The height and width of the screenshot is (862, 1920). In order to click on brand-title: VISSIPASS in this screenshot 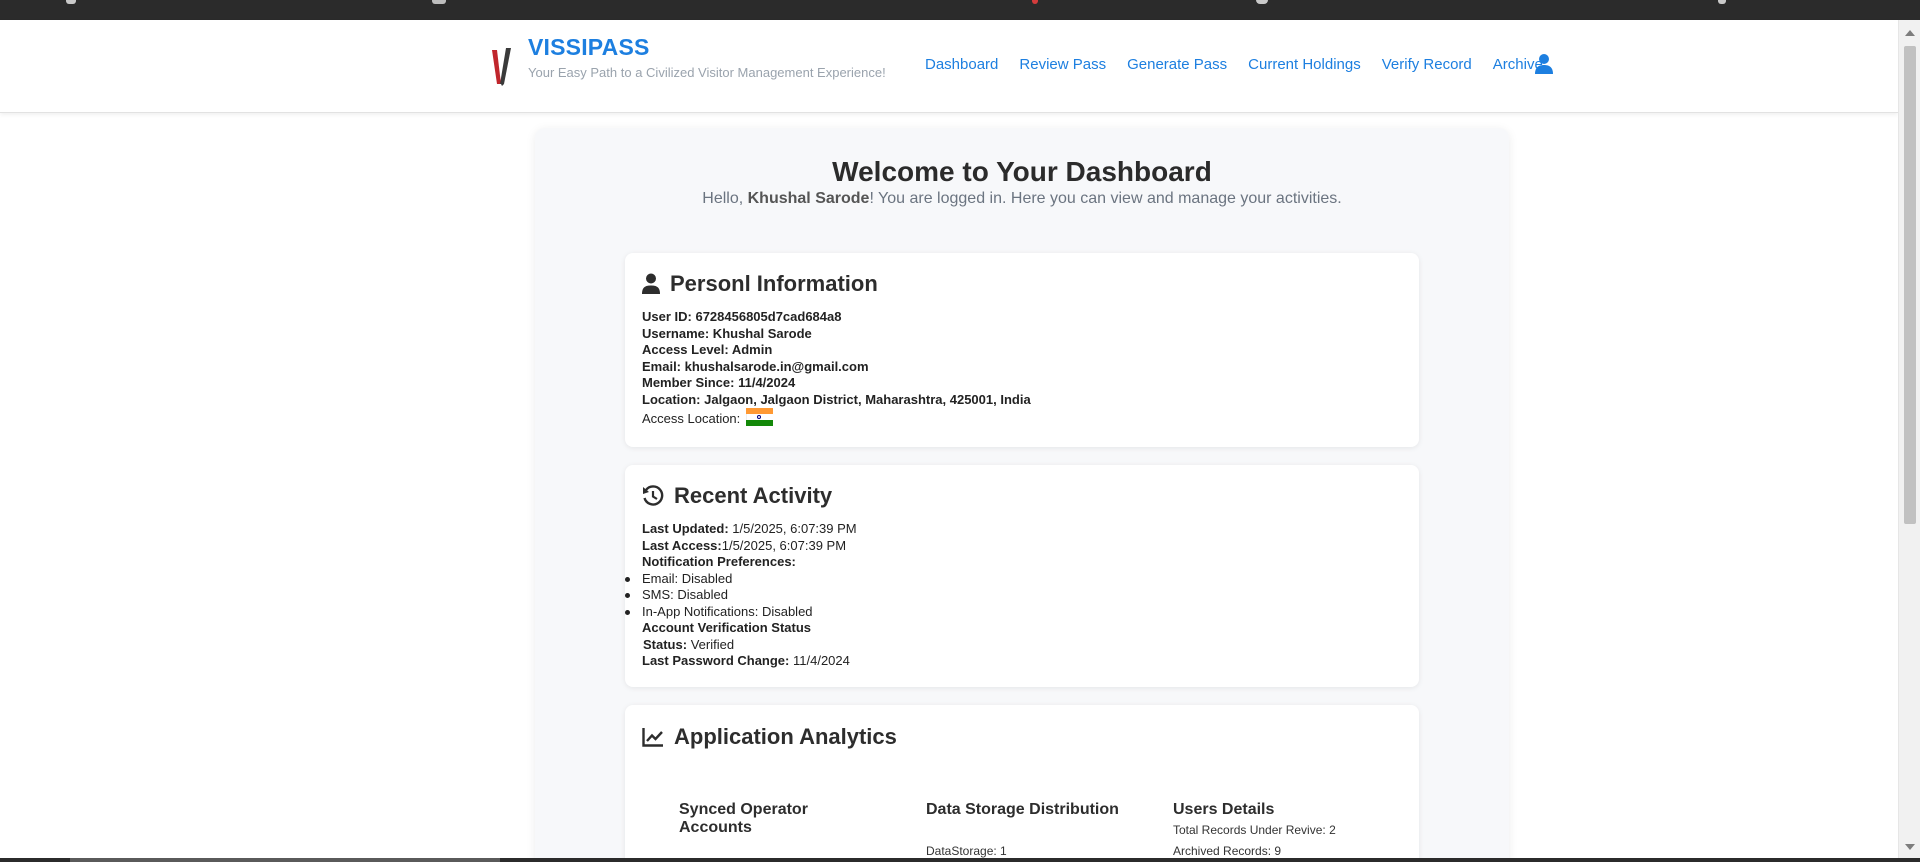, I will do `click(589, 47)`.